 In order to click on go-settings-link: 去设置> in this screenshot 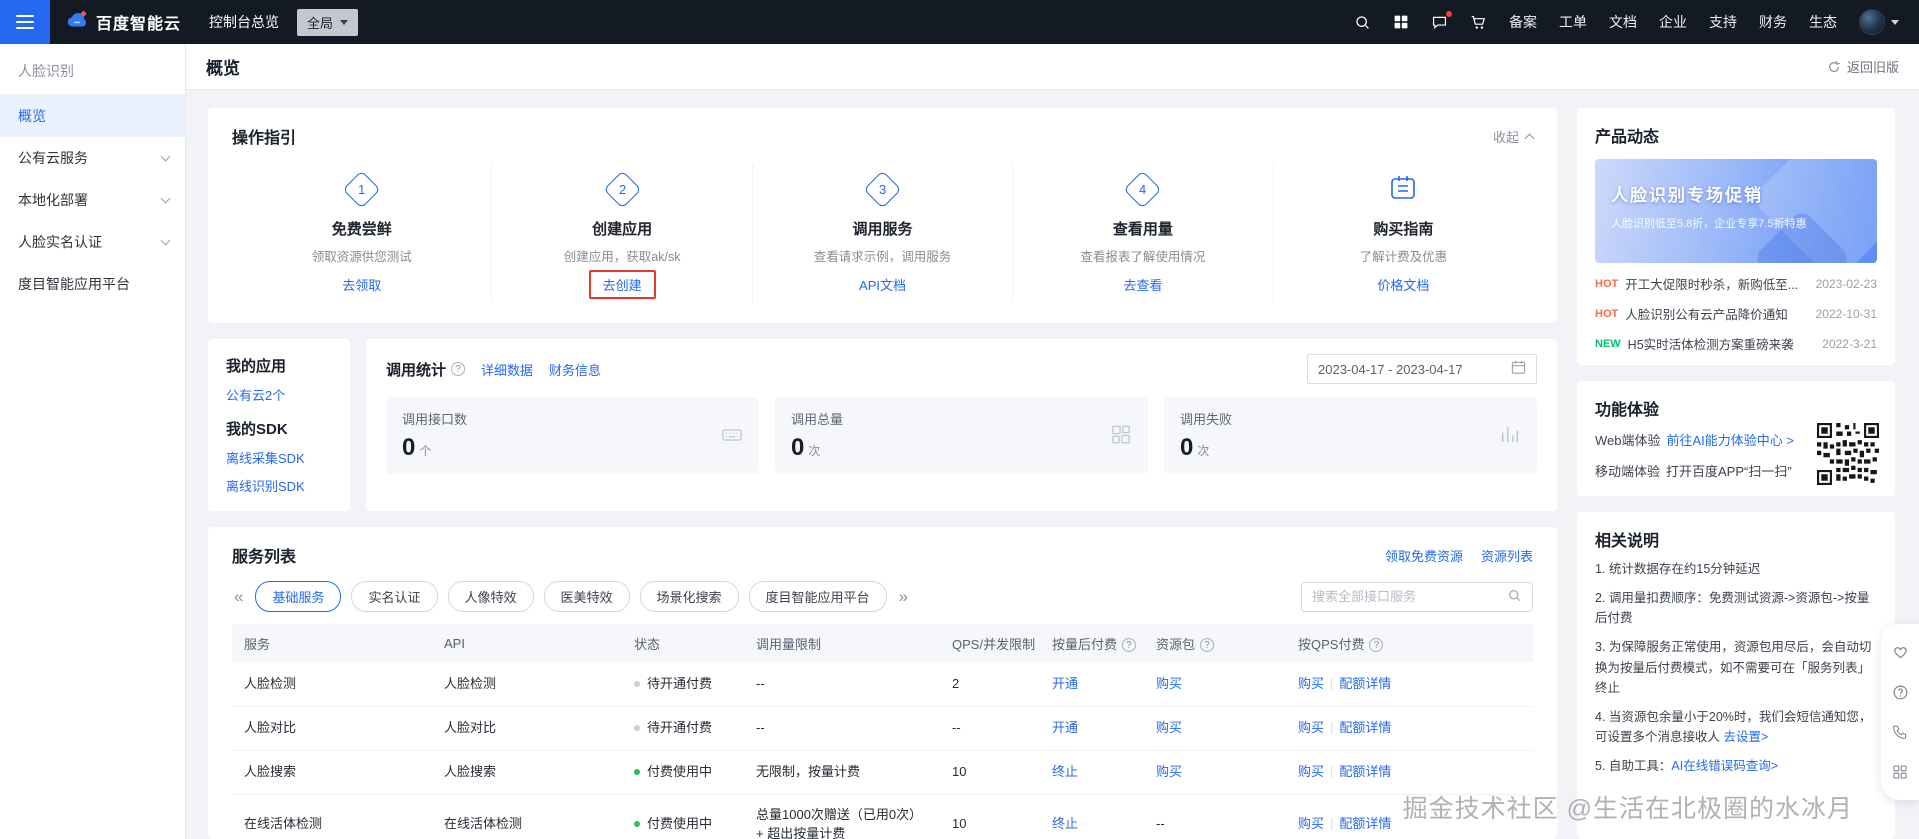, I will do `click(1745, 737)`.